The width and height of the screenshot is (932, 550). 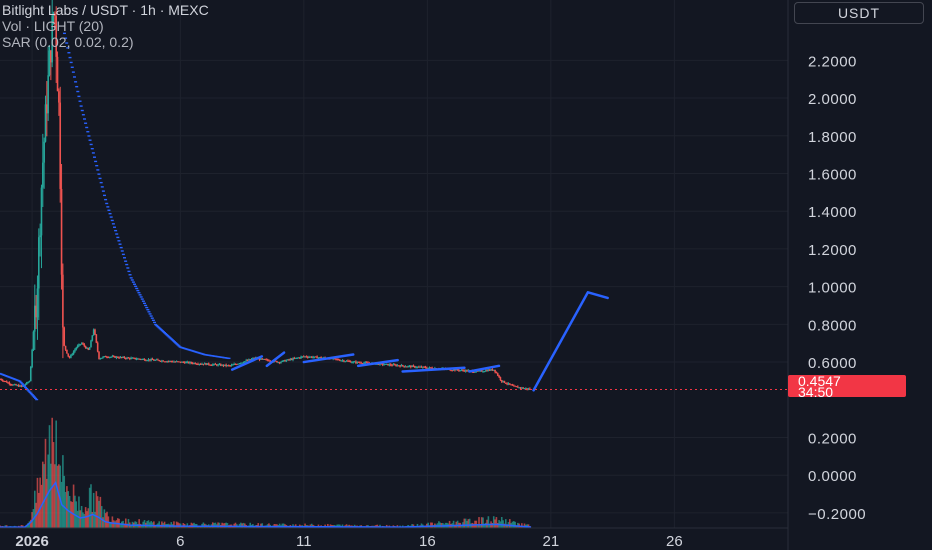 I want to click on price-tick-label: 1.6000, so click(x=832, y=174).